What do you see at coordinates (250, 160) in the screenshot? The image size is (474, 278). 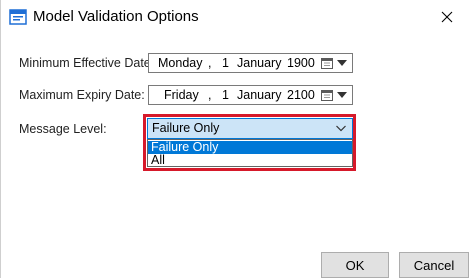 I see `dropdown-option-all: All` at bounding box center [250, 160].